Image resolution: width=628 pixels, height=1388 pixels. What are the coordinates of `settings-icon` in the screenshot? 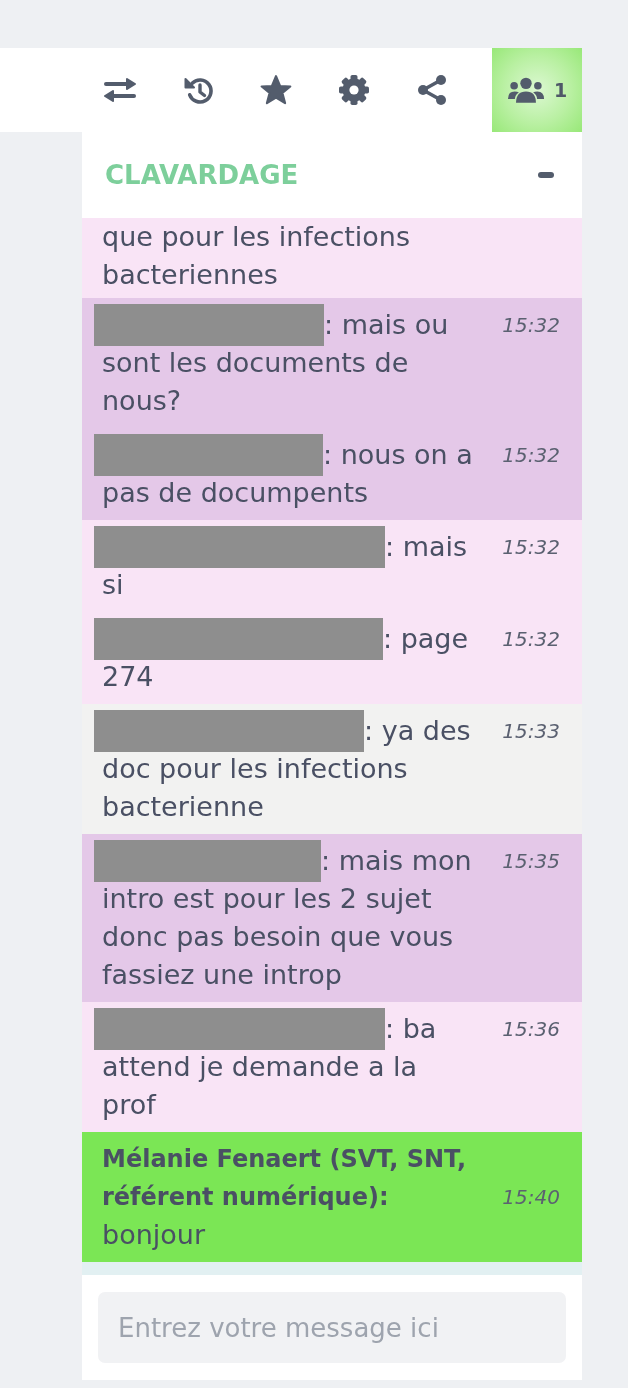 It's located at (354, 90).